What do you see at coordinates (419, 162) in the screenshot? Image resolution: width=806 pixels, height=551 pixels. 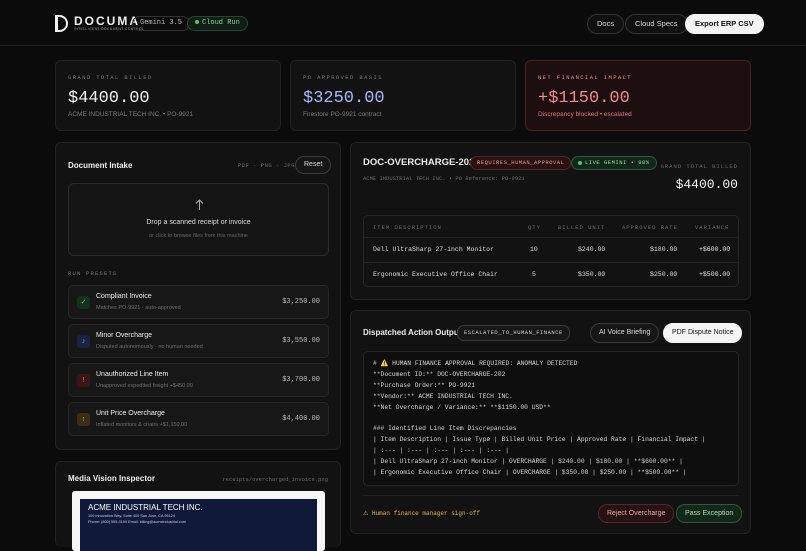 I see `document-id: DOC-OVERCHARGE-202` at bounding box center [419, 162].